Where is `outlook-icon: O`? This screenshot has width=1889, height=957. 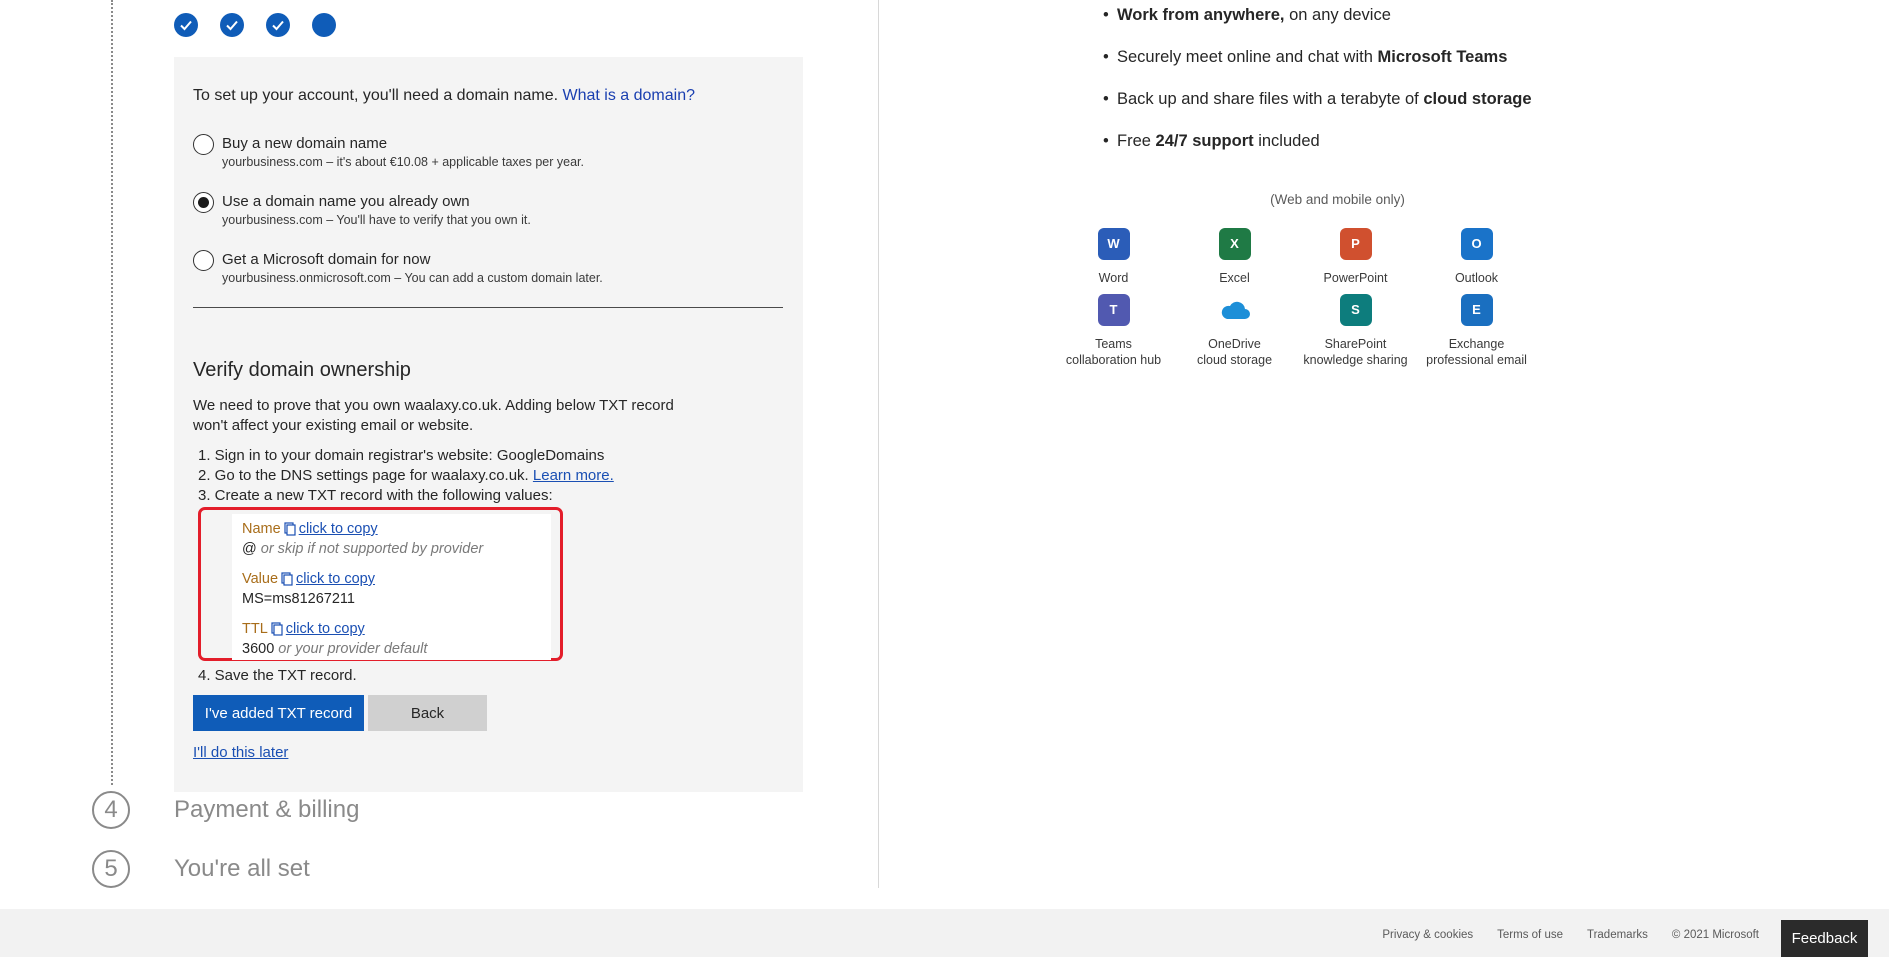
outlook-icon: O is located at coordinates (1476, 244).